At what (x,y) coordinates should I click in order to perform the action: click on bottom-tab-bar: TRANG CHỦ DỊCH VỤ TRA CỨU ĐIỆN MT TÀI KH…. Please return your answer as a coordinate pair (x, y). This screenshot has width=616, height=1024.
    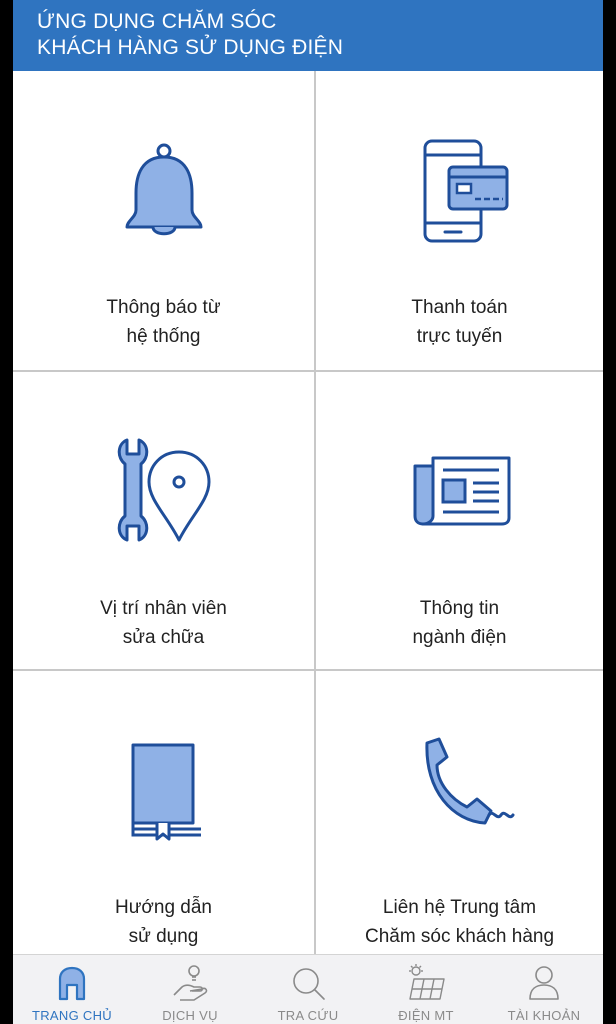
    Looking at the image, I should click on (308, 989).